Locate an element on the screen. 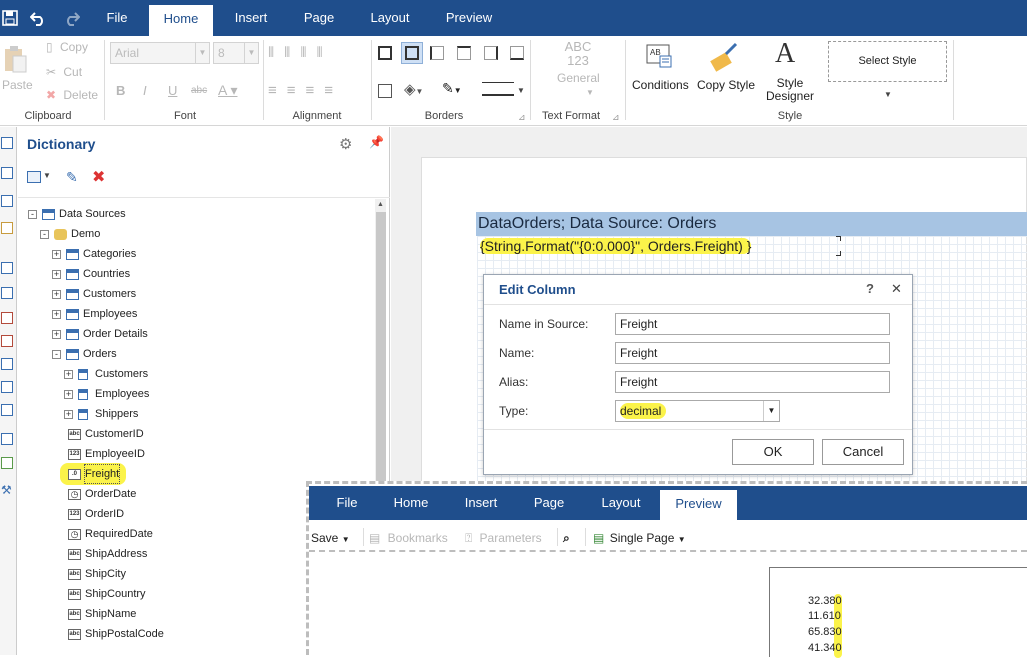  tree-item: + Shippers is located at coordinates (195, 414).